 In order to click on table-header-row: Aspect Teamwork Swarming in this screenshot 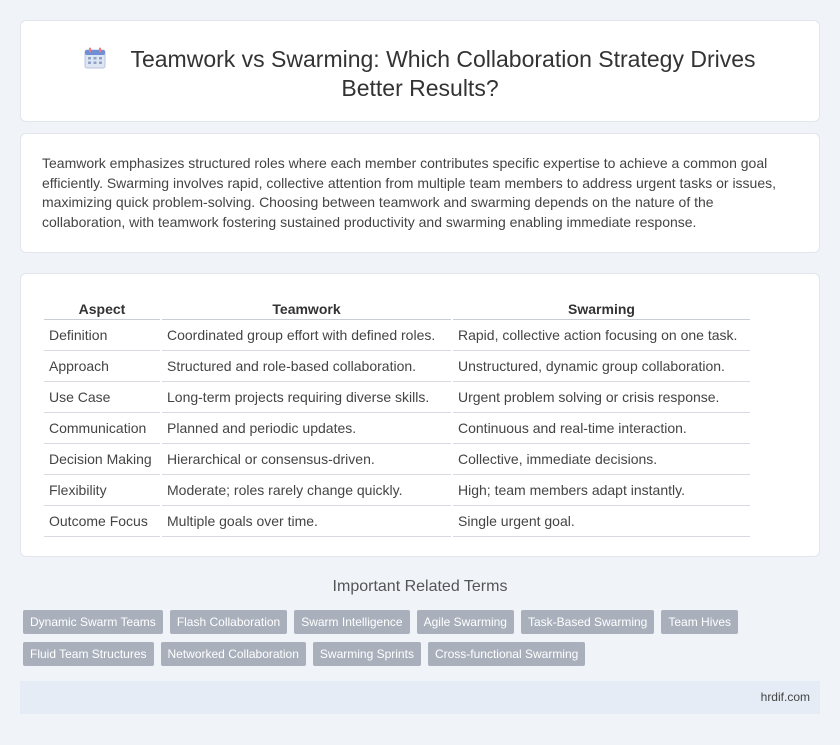, I will do `click(397, 307)`.